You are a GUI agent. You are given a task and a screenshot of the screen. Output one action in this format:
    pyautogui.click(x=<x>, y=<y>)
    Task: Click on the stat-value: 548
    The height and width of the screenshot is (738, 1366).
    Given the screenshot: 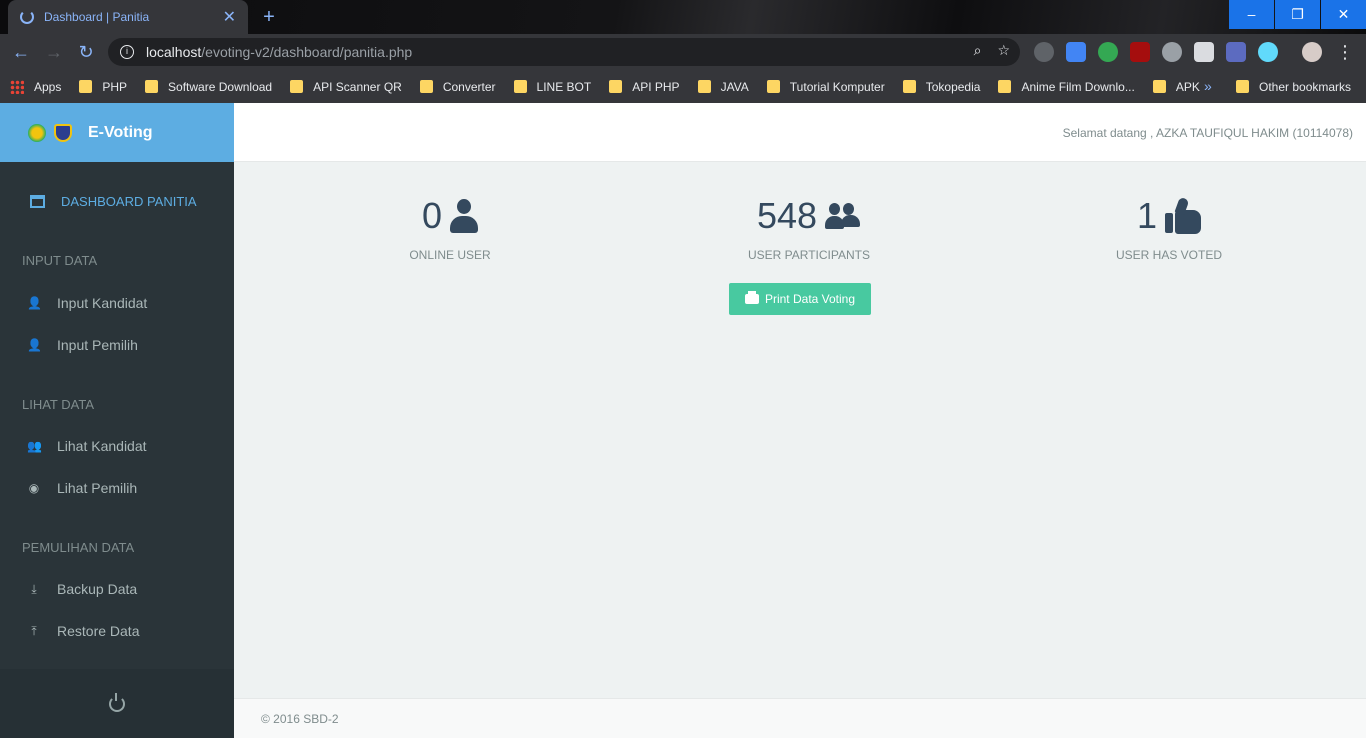 What is the action you would take?
    pyautogui.click(x=787, y=215)
    